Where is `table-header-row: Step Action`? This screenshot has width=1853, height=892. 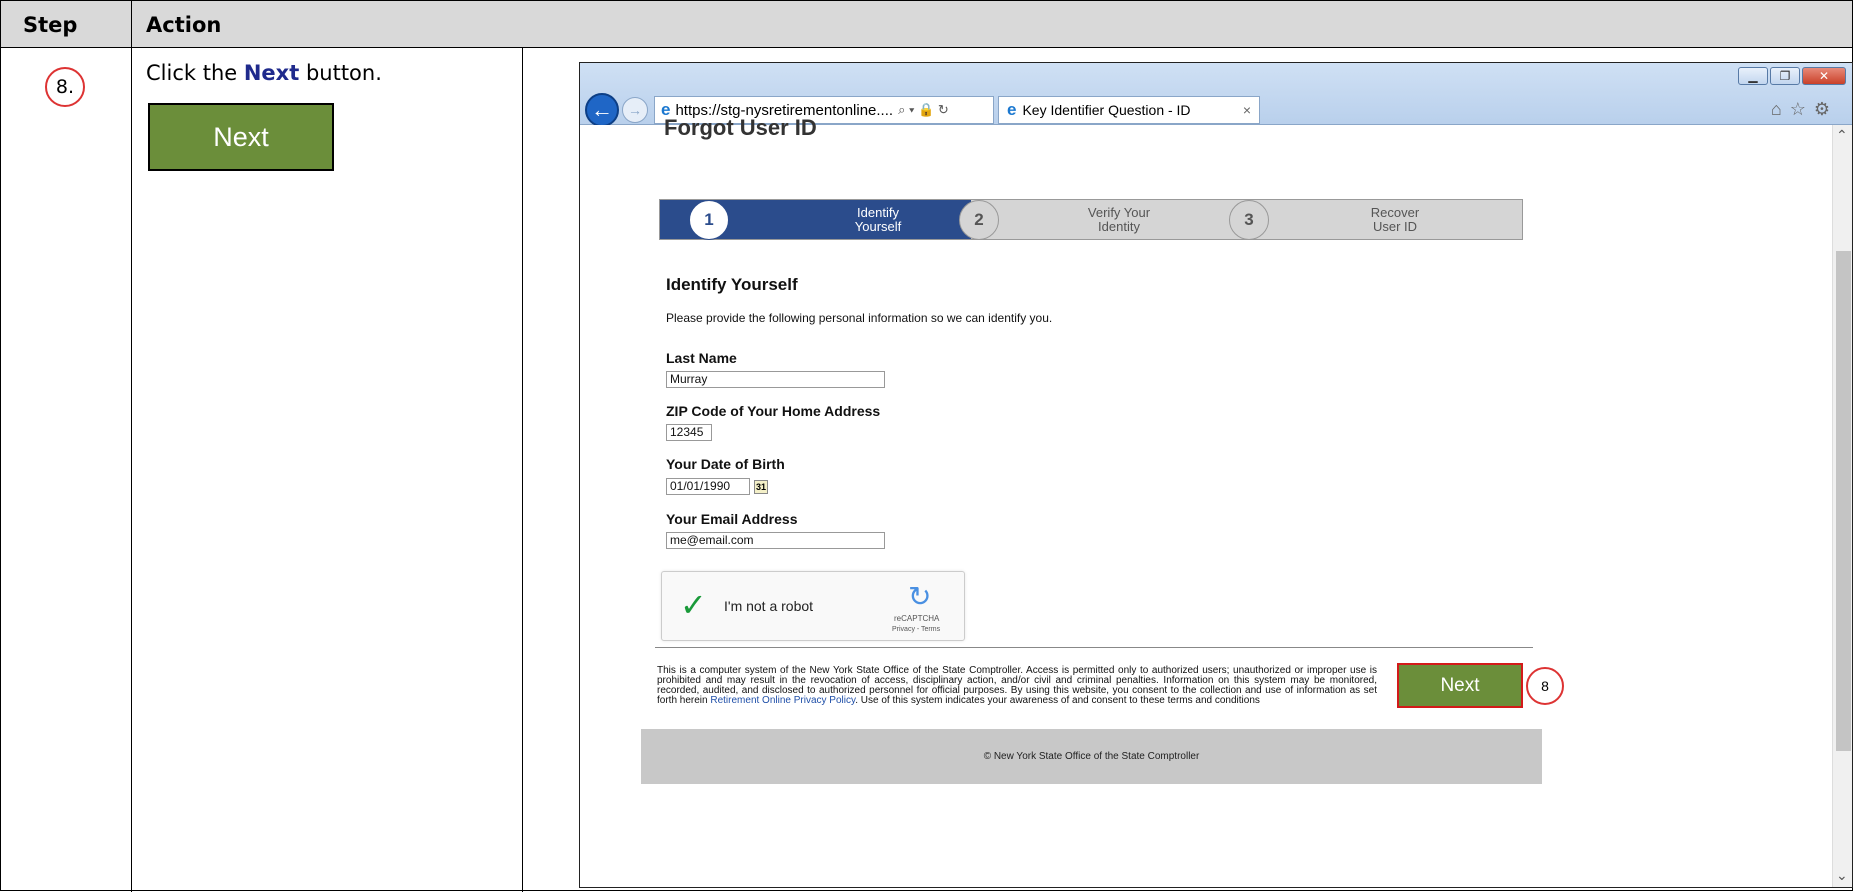
table-header-row: Step Action is located at coordinates (926, 24).